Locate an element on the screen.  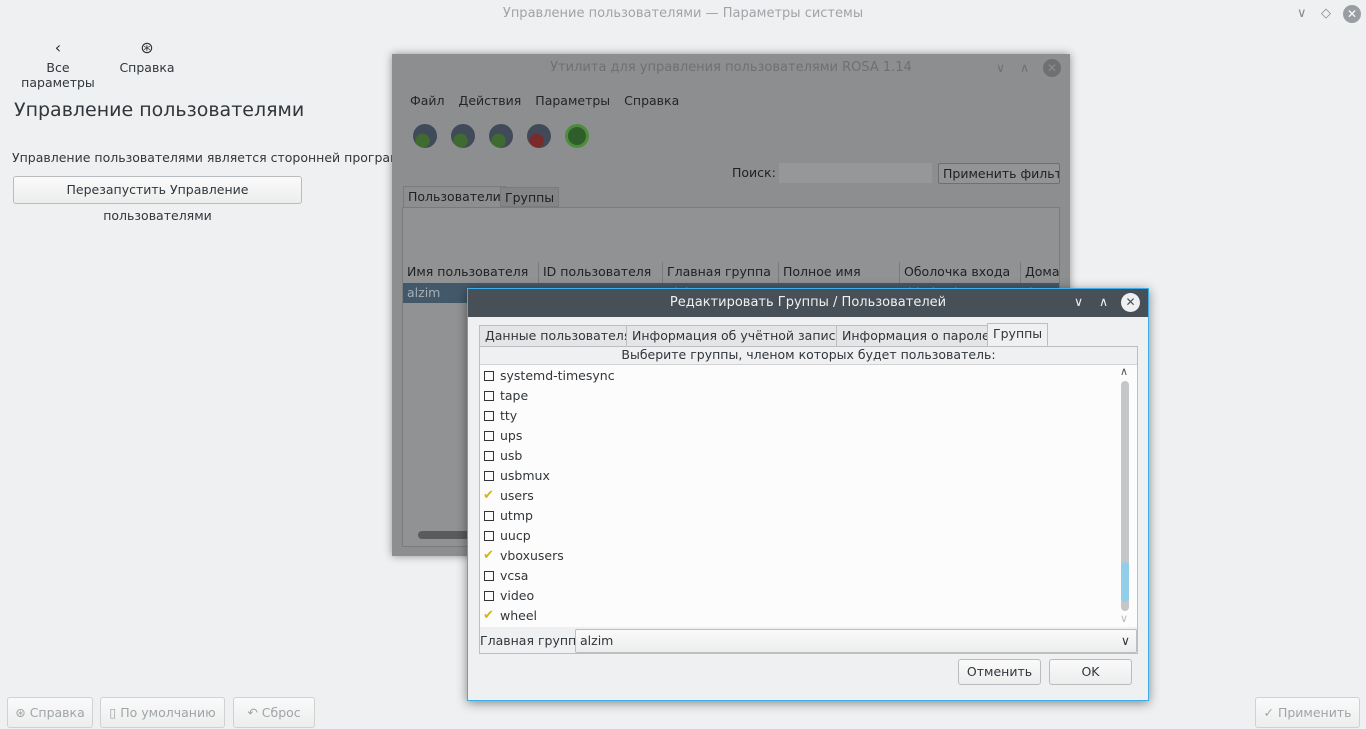
group-name: vboxusers is located at coordinates (532, 555).